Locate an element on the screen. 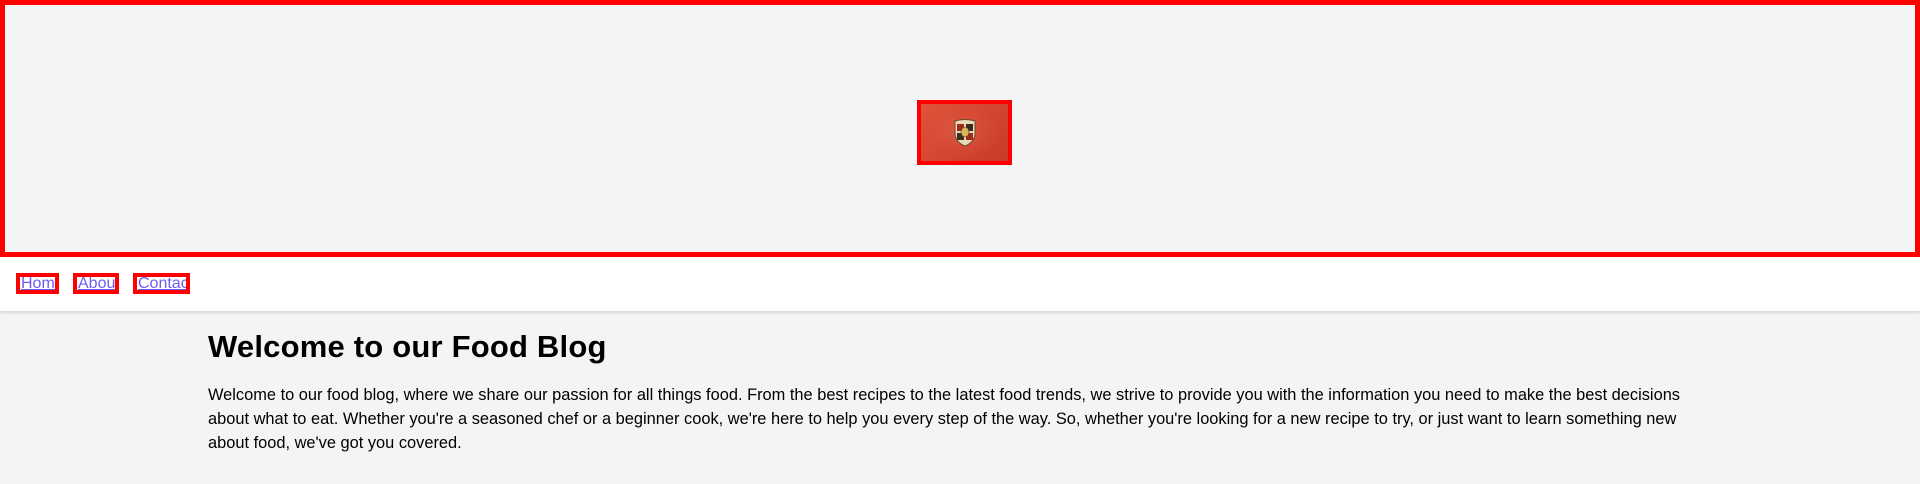  nav-link-home: Home is located at coordinates (37, 283).